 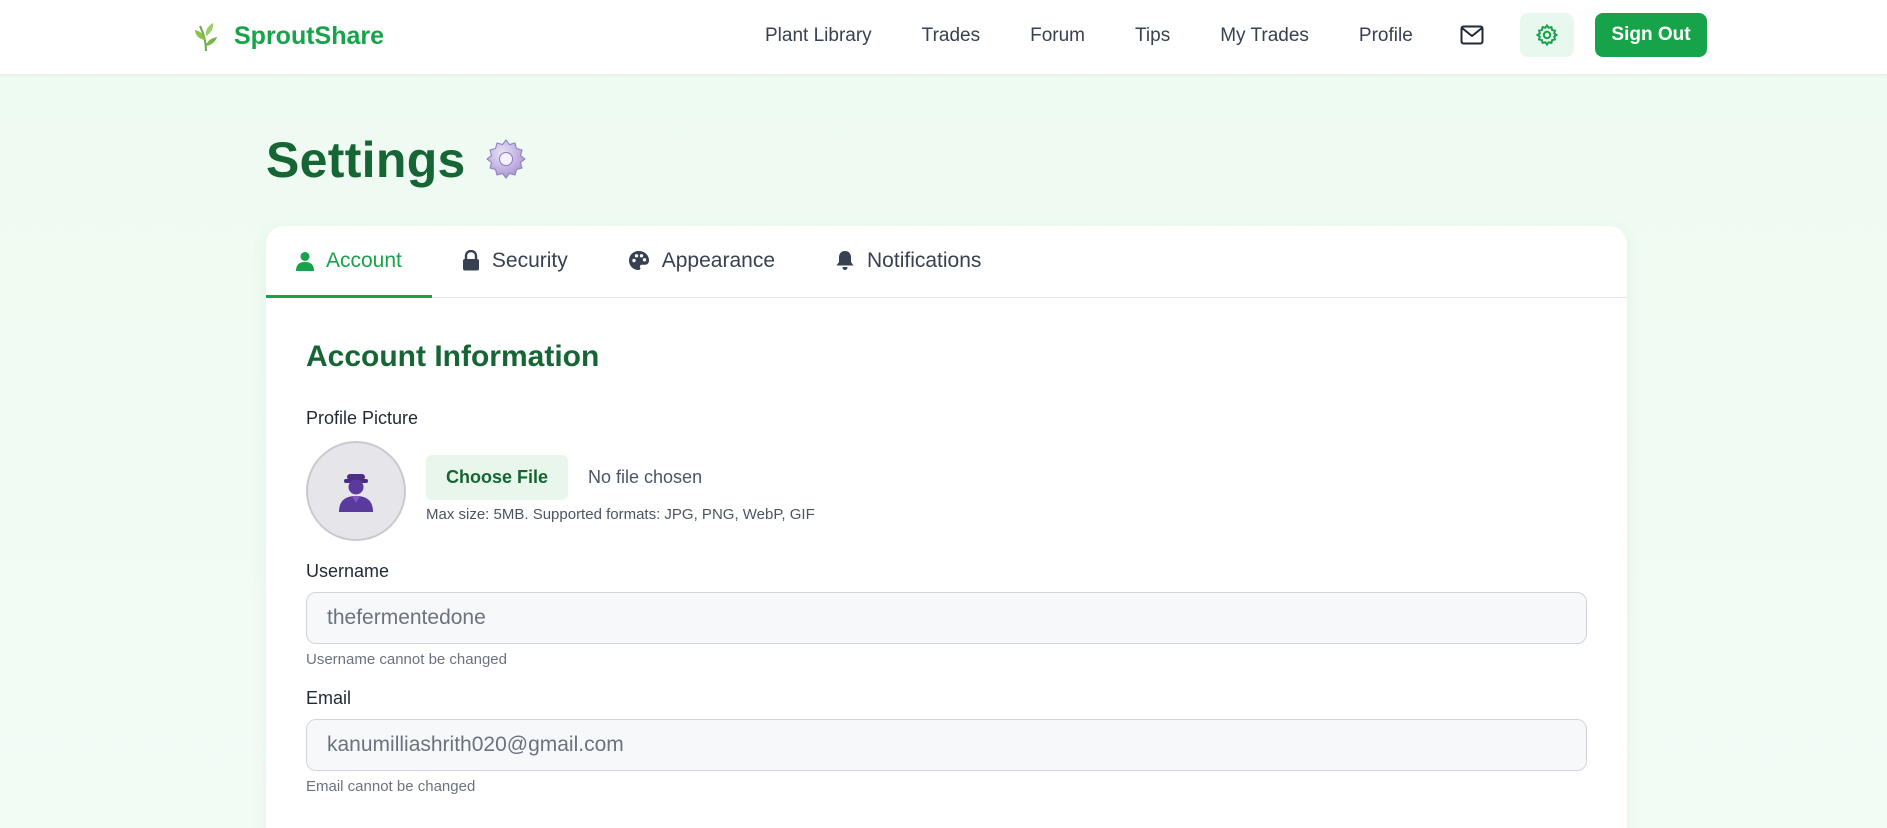 What do you see at coordinates (497, 477) in the screenshot?
I see `choose-file-button: Choose File` at bounding box center [497, 477].